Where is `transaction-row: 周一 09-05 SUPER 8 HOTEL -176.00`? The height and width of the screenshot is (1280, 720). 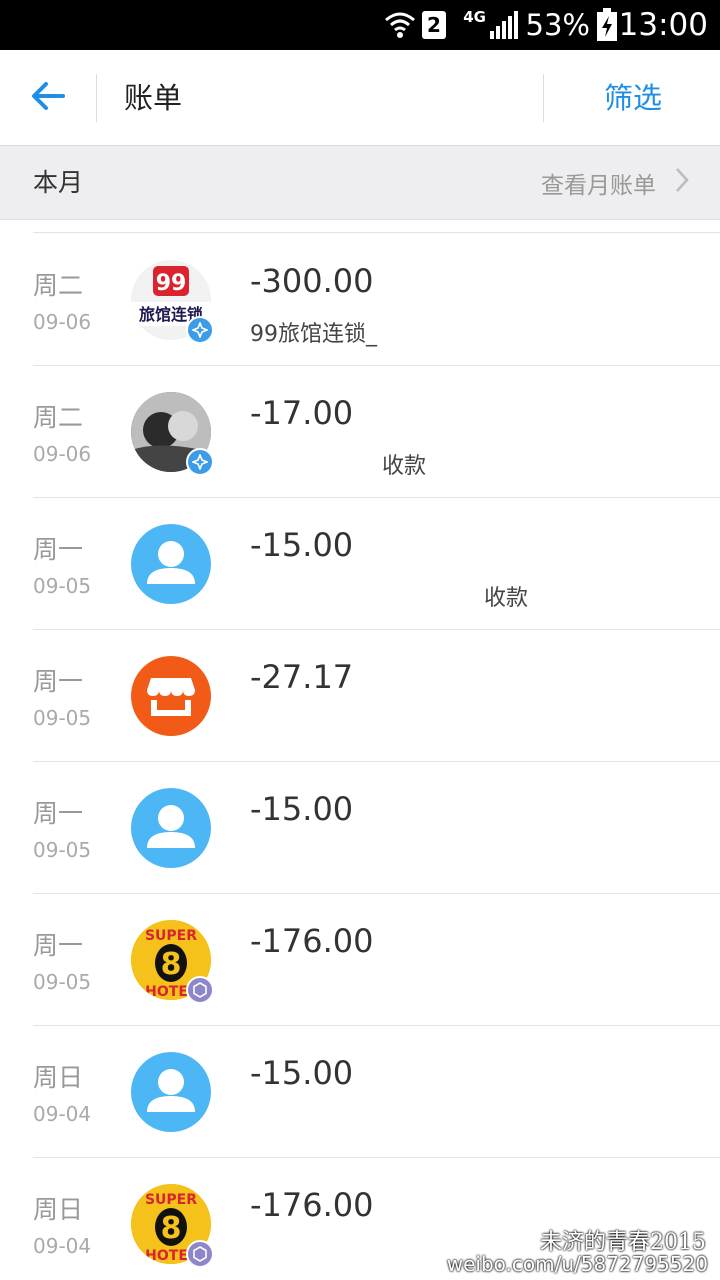 transaction-row: 周一 09-05 SUPER 8 HOTEL -176.00 is located at coordinates (360, 960).